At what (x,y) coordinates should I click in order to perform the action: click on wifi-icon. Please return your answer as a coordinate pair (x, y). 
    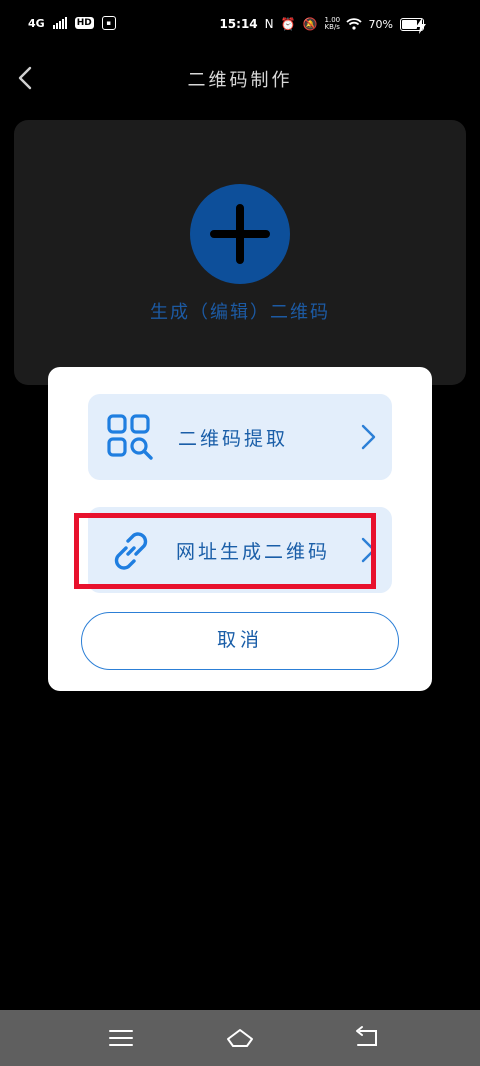
    Looking at the image, I should click on (353, 24).